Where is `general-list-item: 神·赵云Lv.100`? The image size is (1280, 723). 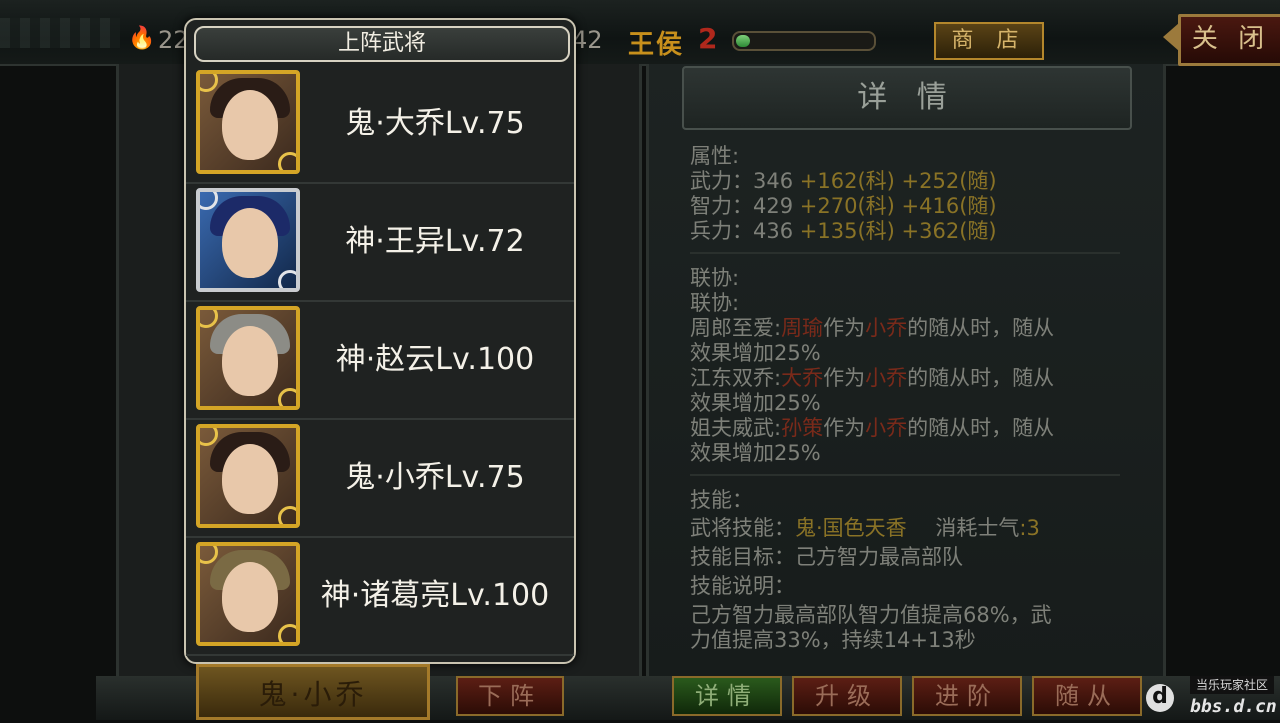 general-list-item: 神·赵云Lv.100 is located at coordinates (380, 361).